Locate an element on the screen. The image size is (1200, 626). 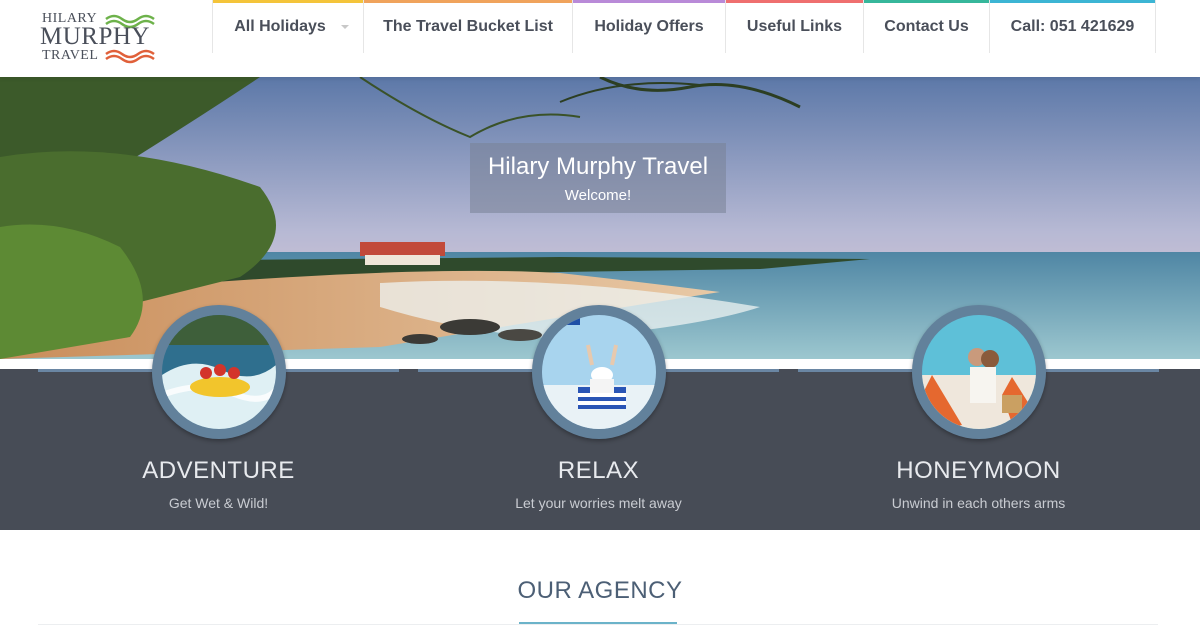
nav-call: Call: 051 421629 is located at coordinates (1072, 26).